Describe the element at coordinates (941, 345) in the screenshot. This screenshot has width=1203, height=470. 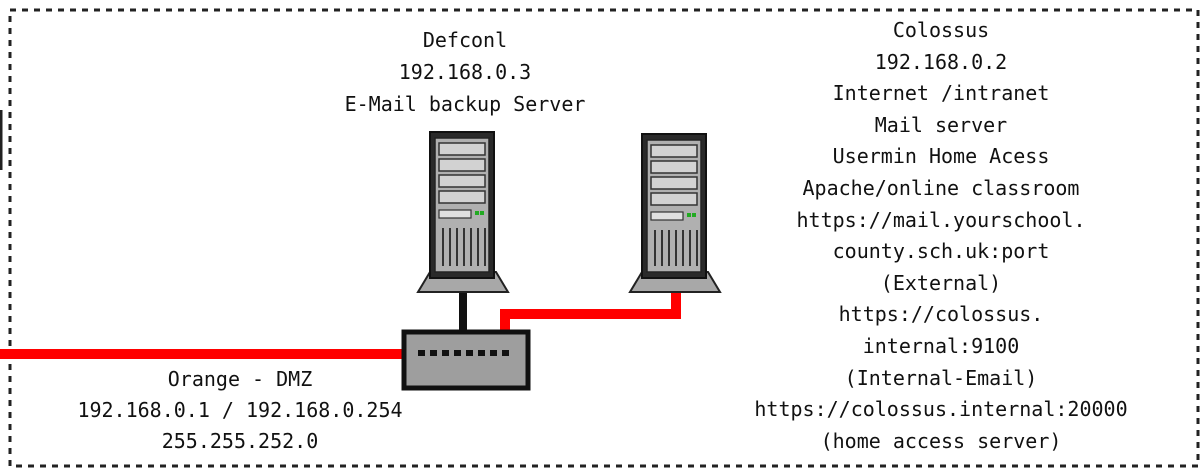
I see `colossus-url-internal-2: internal:9100` at that location.